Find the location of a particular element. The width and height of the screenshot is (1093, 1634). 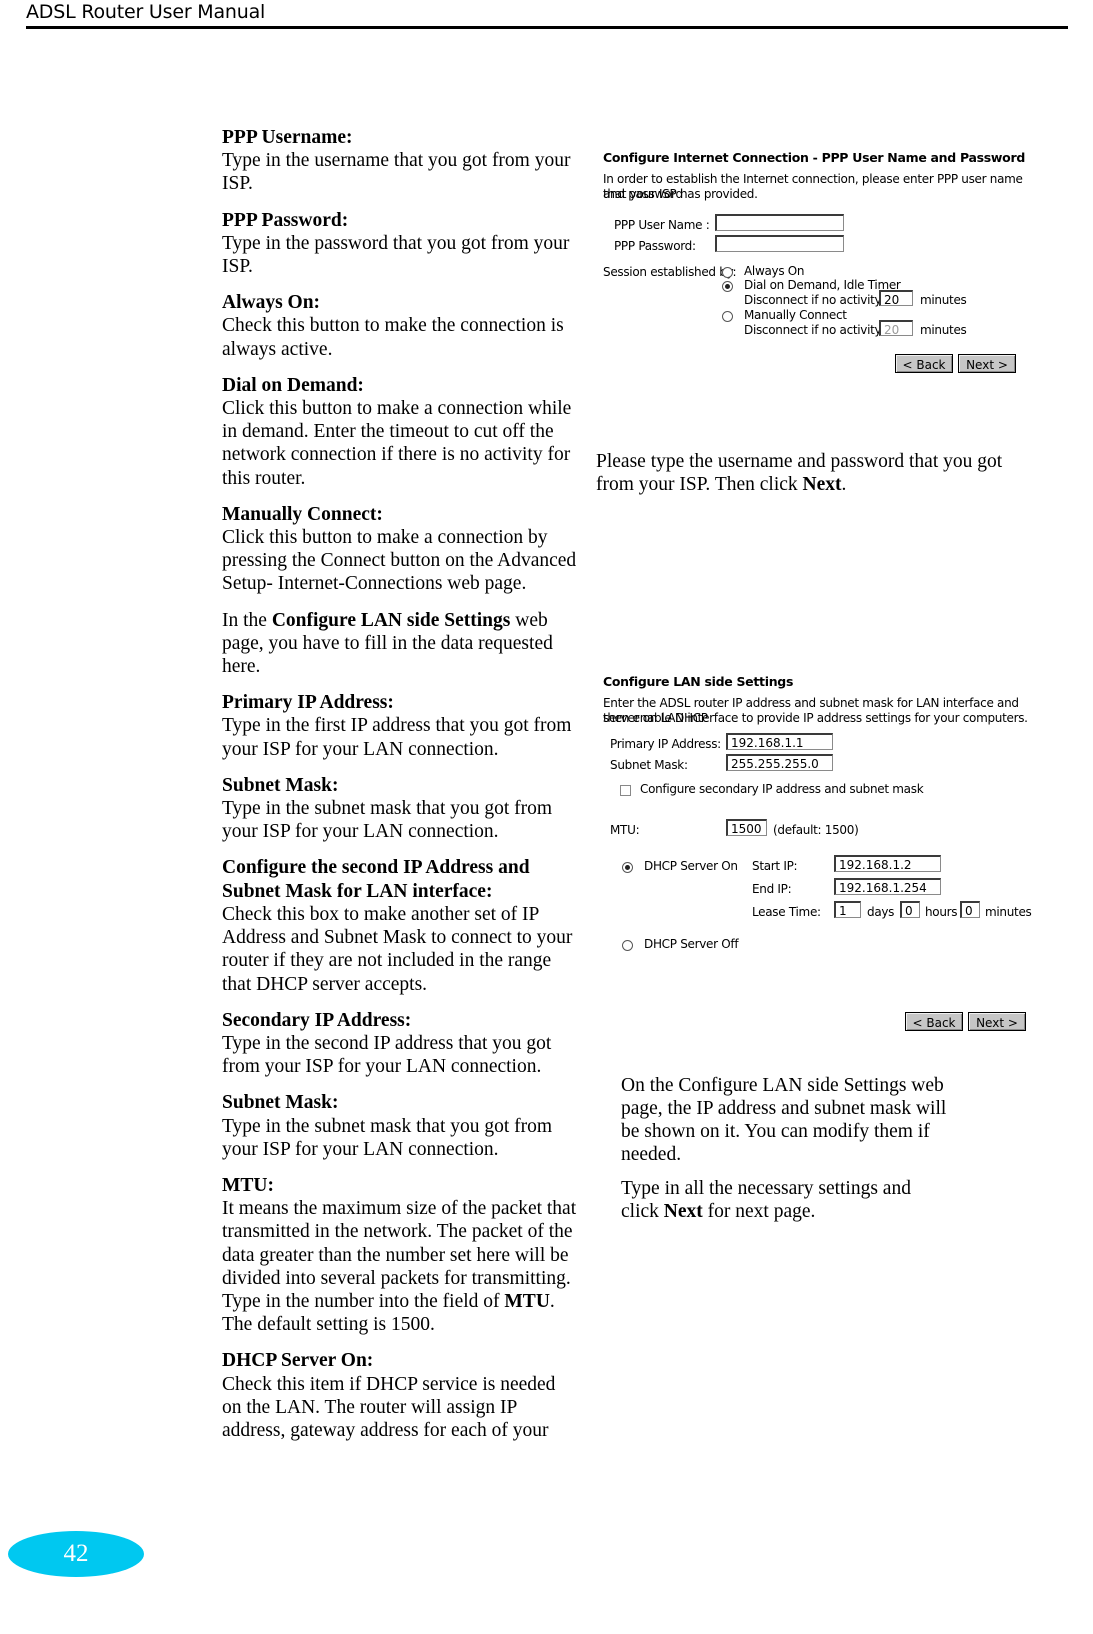

lan-lease-hours-input: 0 is located at coordinates (910, 909).